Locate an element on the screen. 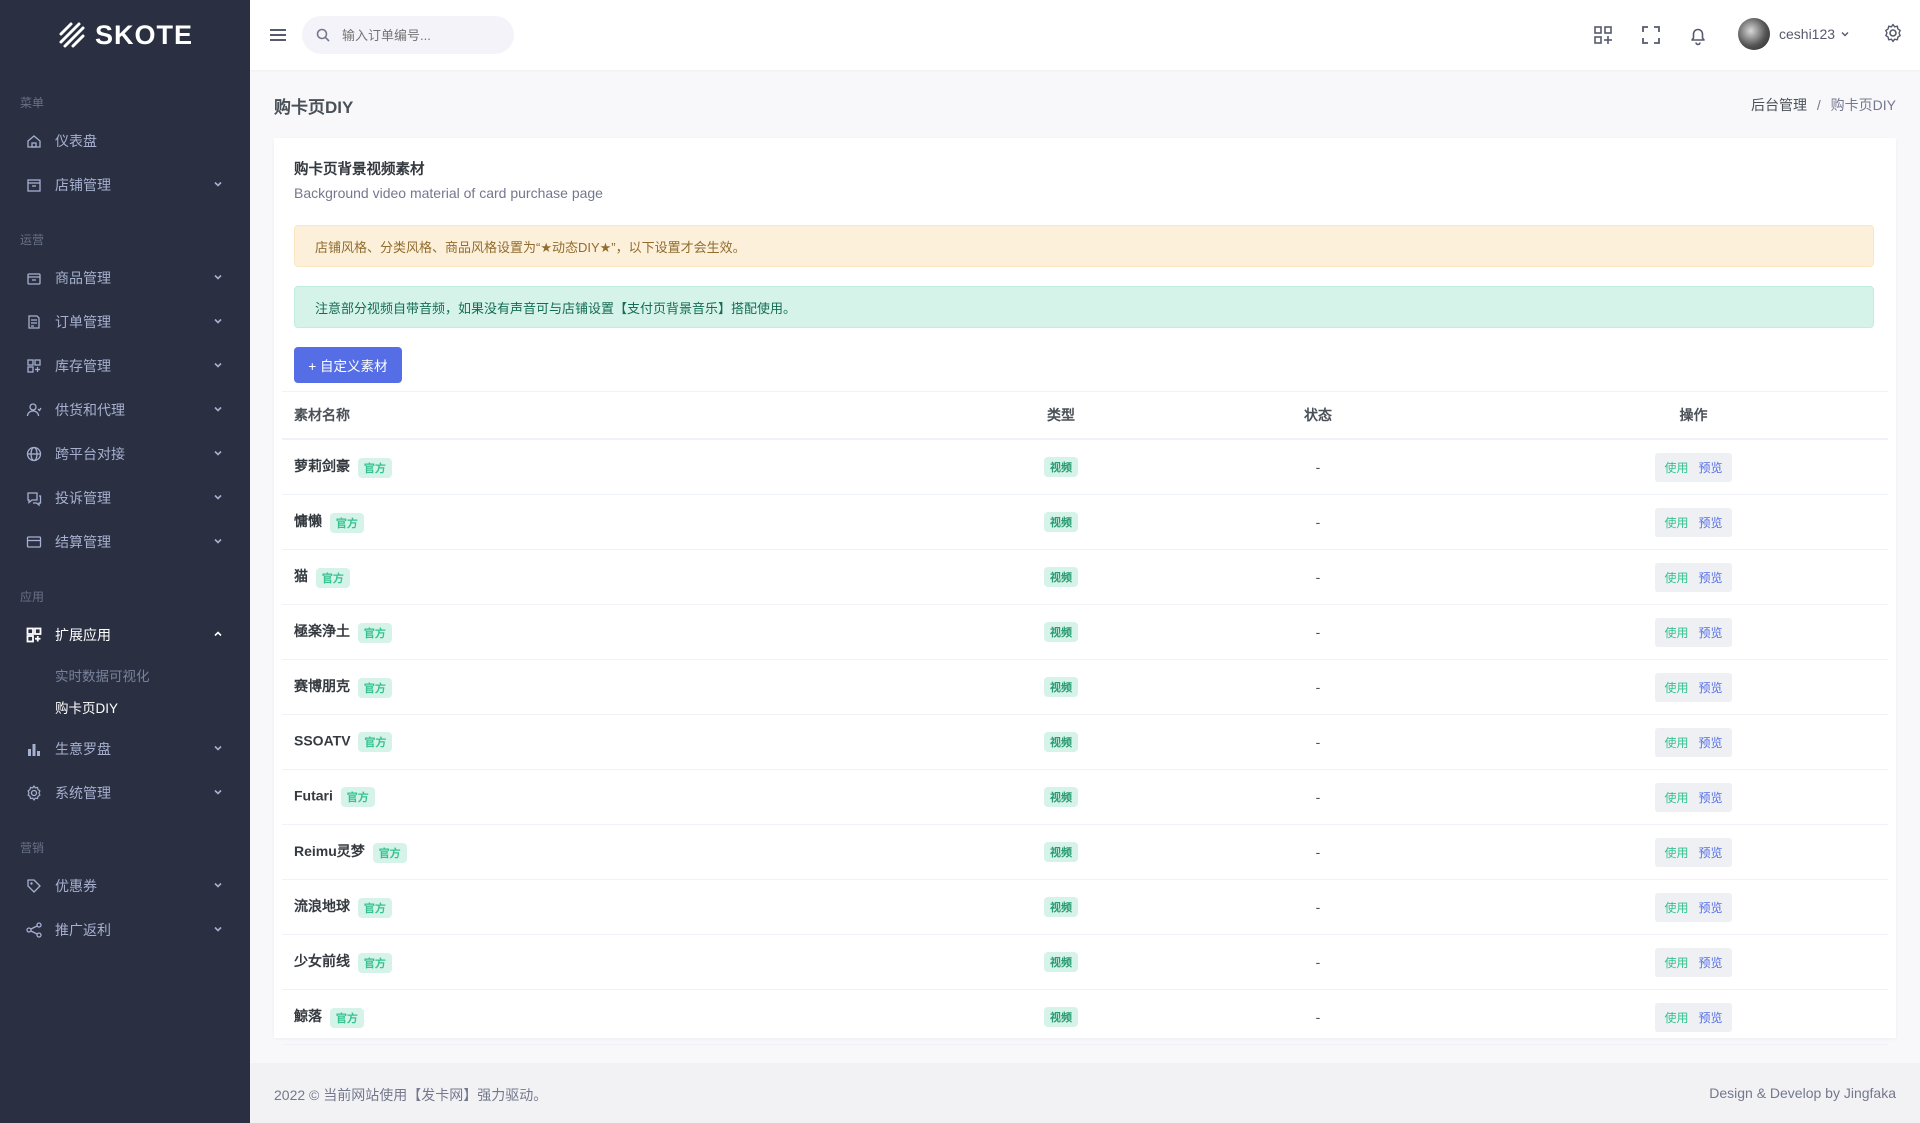  bar-chart-icon is located at coordinates (34, 749).